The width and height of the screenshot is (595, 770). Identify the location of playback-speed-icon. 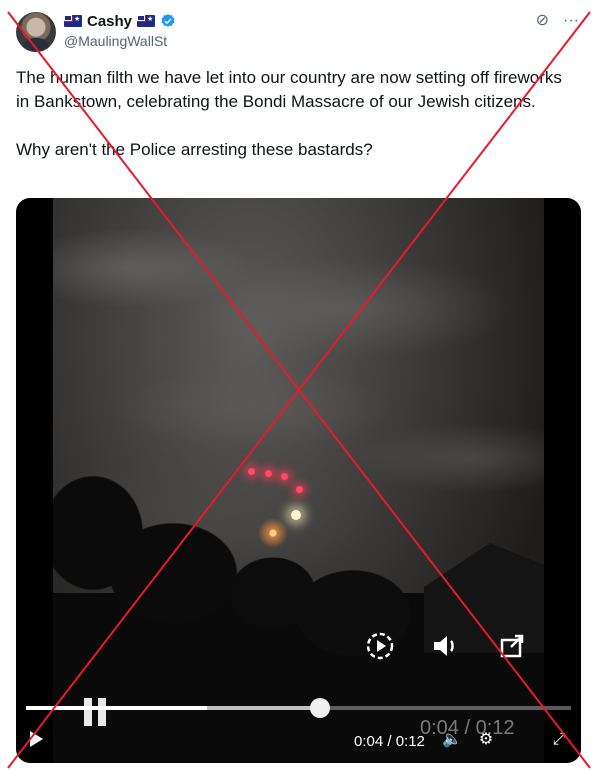
(380, 647).